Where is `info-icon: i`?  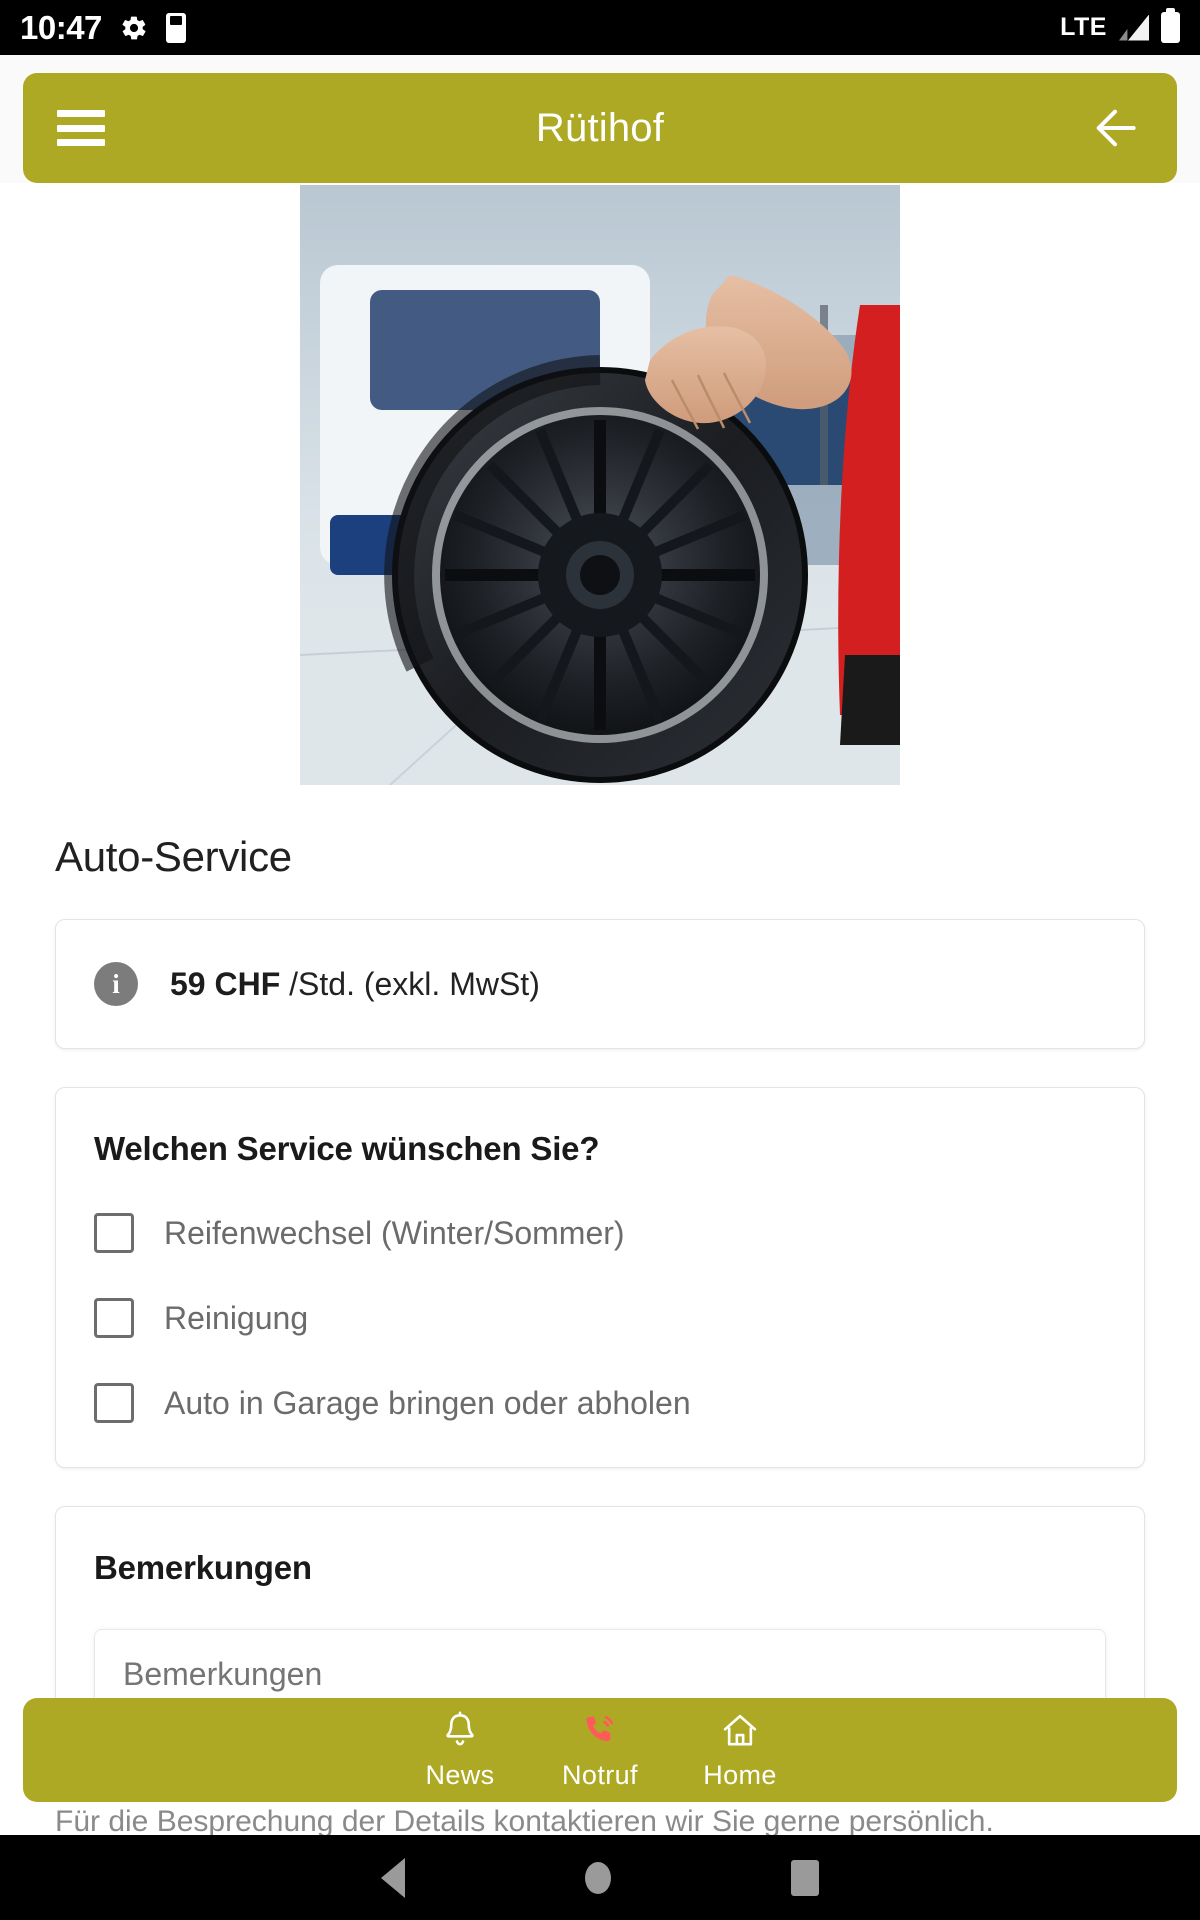 info-icon: i is located at coordinates (116, 984).